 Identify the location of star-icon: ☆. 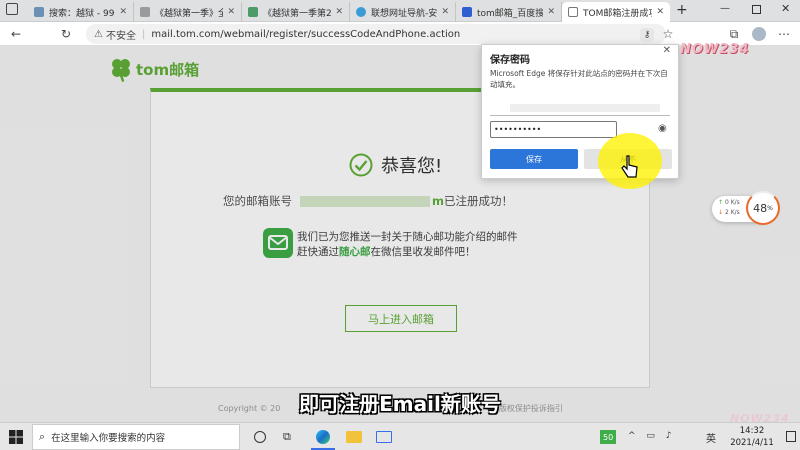
(668, 34).